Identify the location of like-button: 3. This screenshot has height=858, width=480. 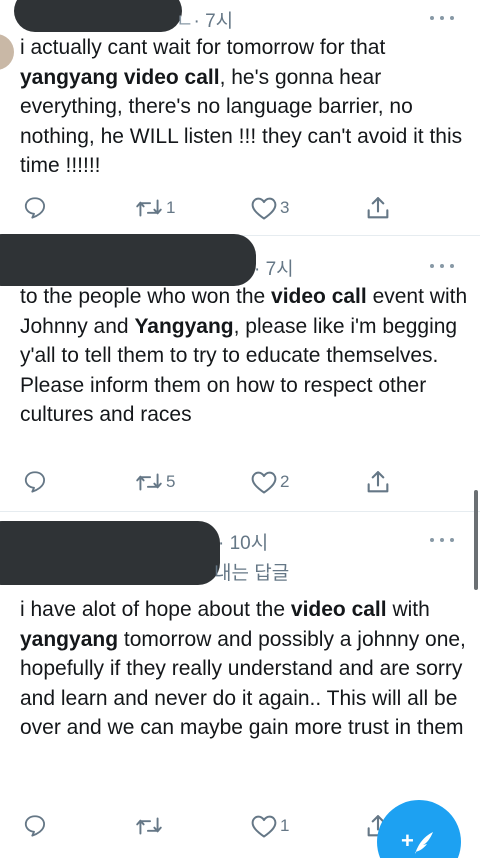
(269, 208).